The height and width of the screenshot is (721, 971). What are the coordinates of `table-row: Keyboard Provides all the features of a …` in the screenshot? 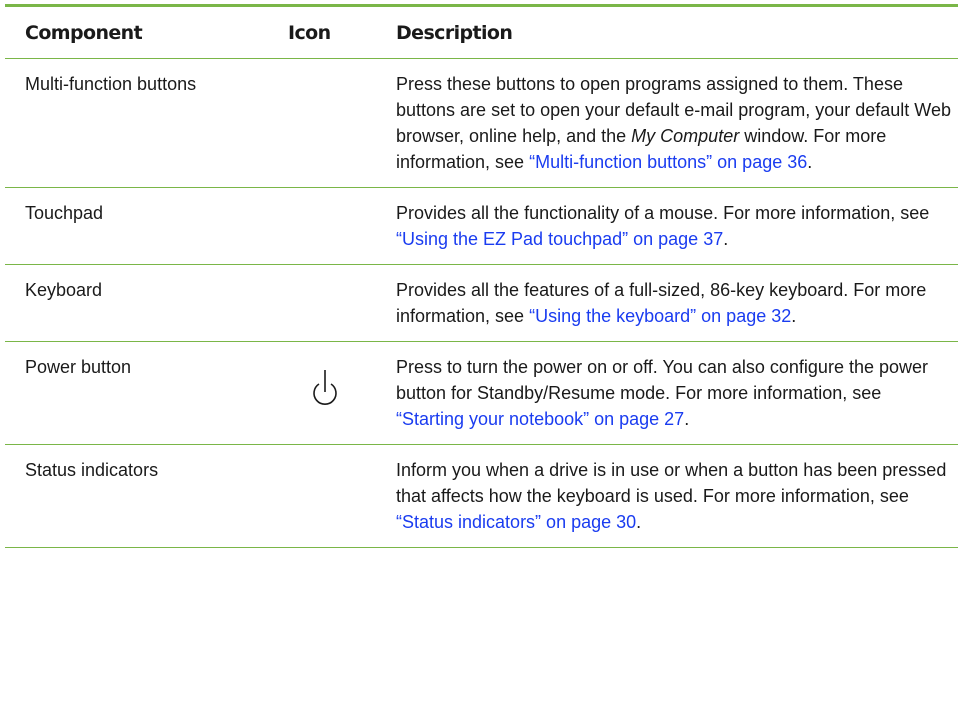 It's located at (481, 303).